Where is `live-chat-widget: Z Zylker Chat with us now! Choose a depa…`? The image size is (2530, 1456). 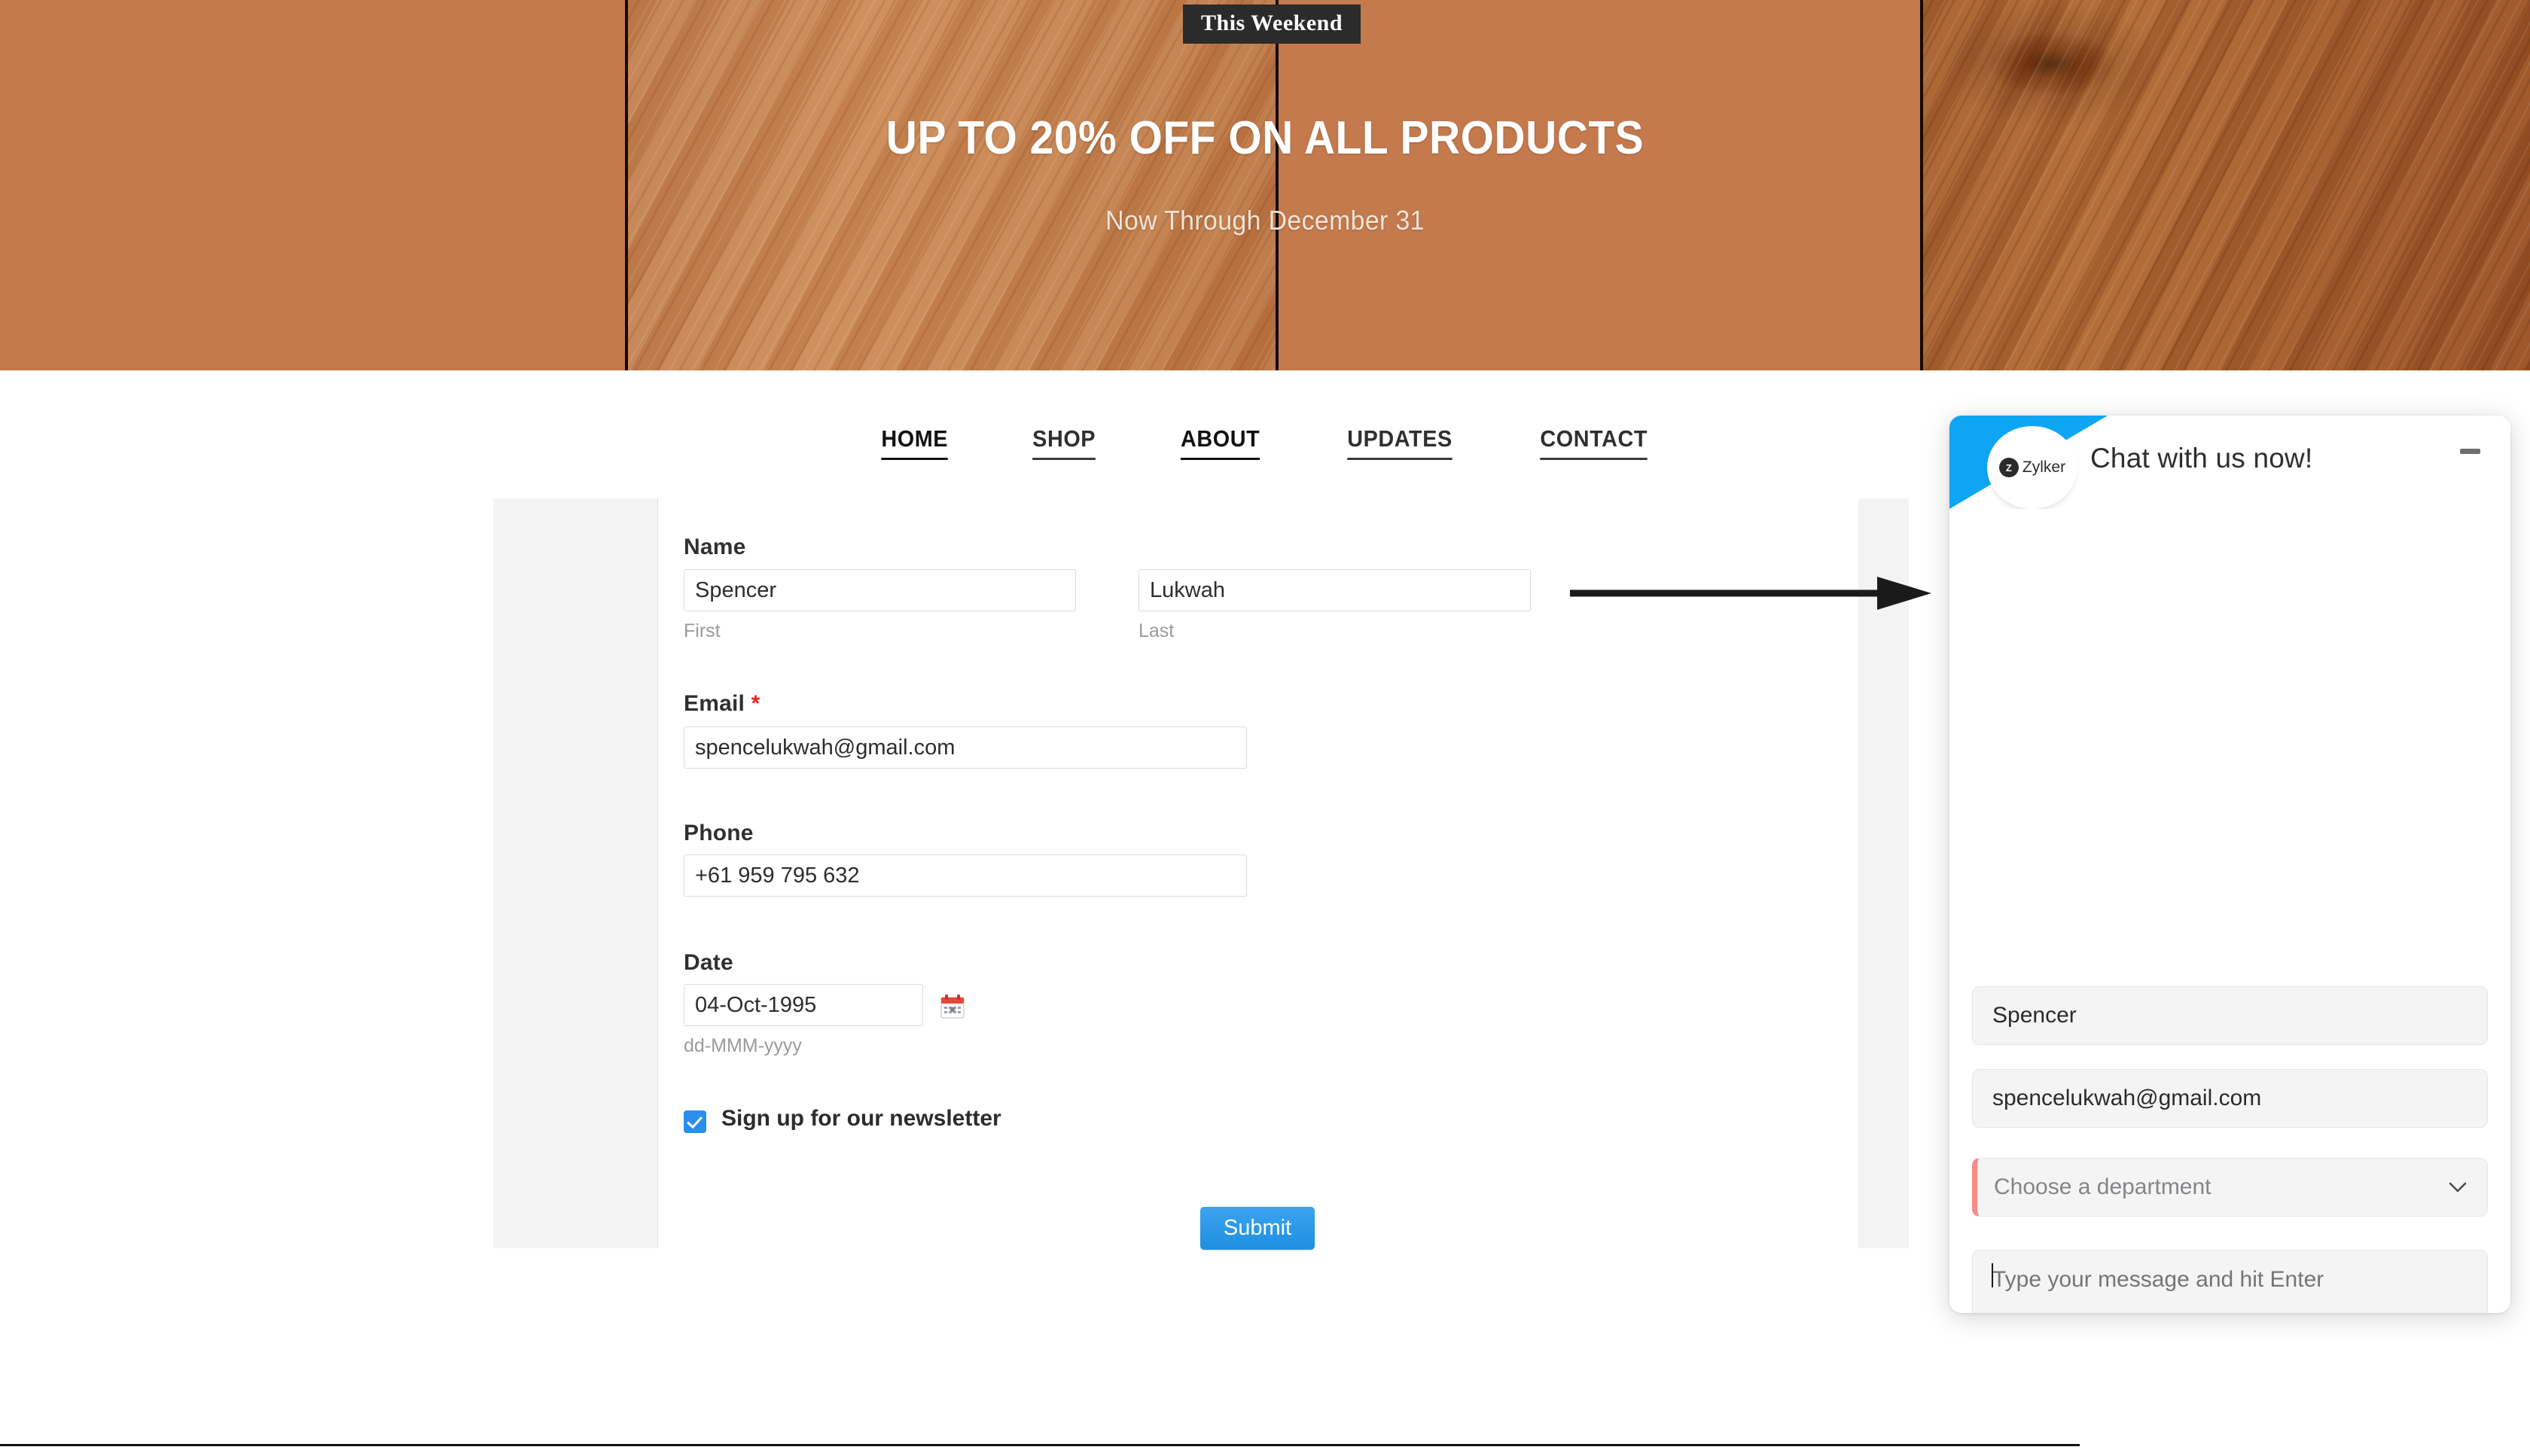
live-chat-widget: Z Zylker Chat with us now! Choose a depa… is located at coordinates (2229, 864).